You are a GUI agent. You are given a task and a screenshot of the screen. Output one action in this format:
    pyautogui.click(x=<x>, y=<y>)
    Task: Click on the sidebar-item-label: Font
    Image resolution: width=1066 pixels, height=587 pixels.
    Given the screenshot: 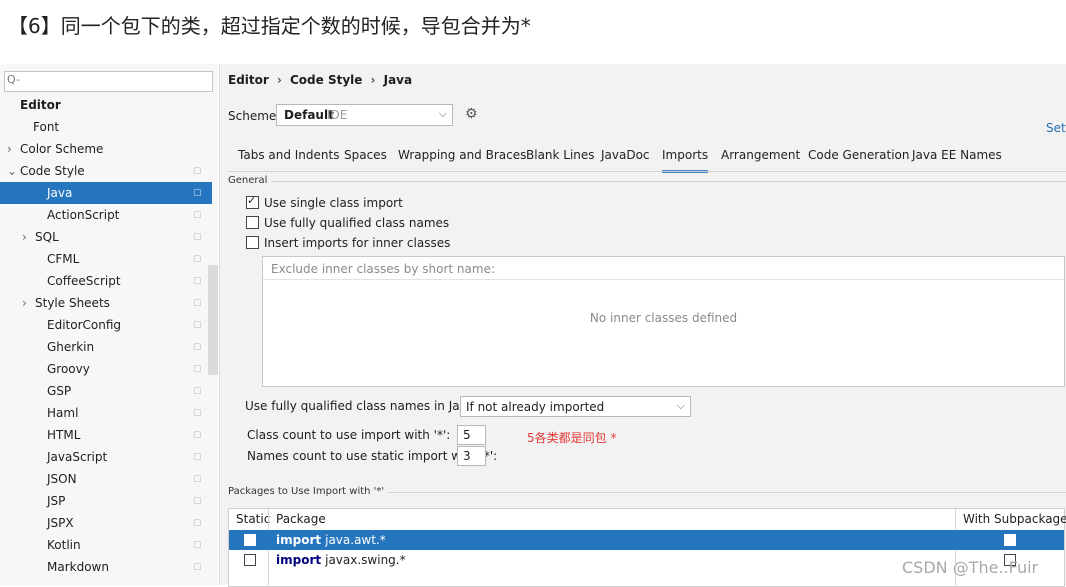 What is the action you would take?
    pyautogui.click(x=46, y=127)
    